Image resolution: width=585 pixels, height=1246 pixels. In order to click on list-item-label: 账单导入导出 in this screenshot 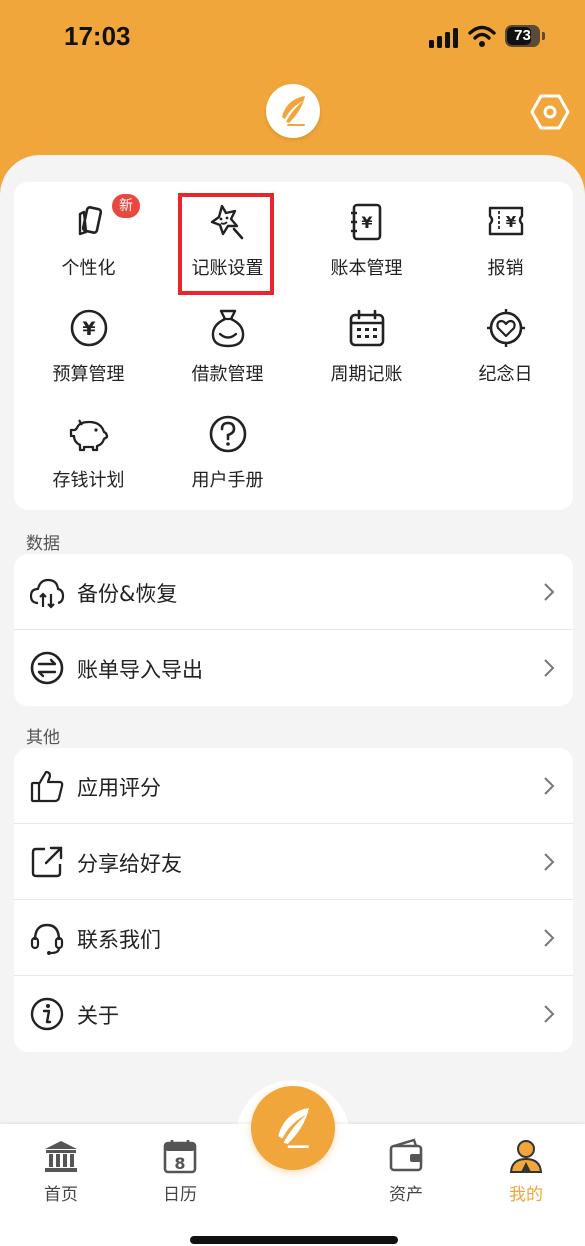, I will do `click(140, 670)`.